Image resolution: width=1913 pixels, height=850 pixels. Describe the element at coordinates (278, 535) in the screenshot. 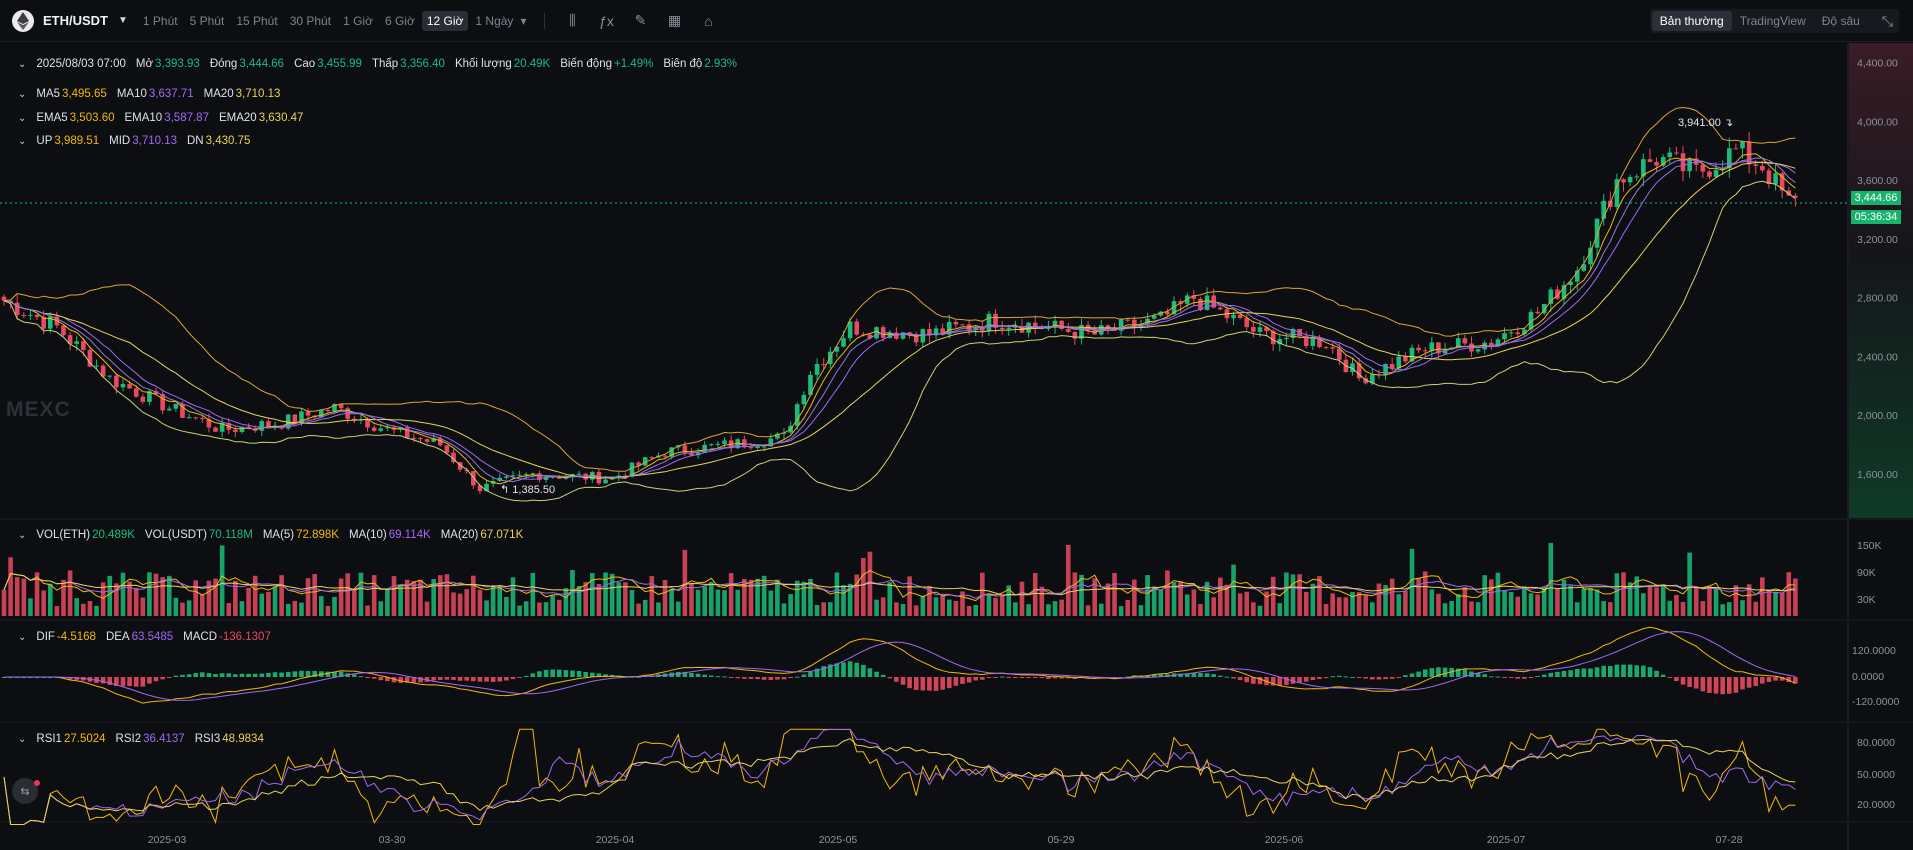

I see `vol-ma5-label: MA(5)` at that location.